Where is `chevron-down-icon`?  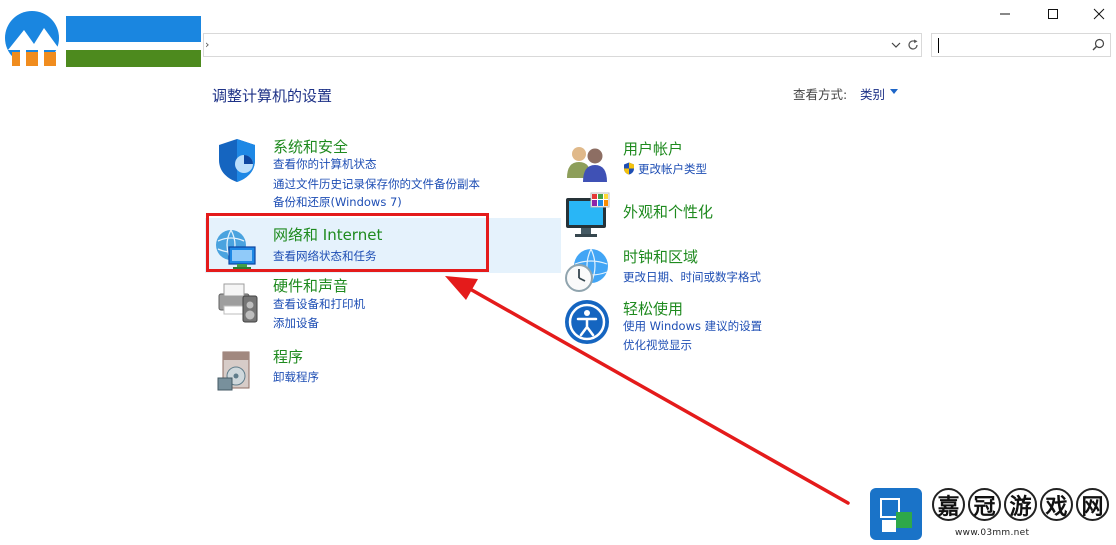 chevron-down-icon is located at coordinates (896, 45).